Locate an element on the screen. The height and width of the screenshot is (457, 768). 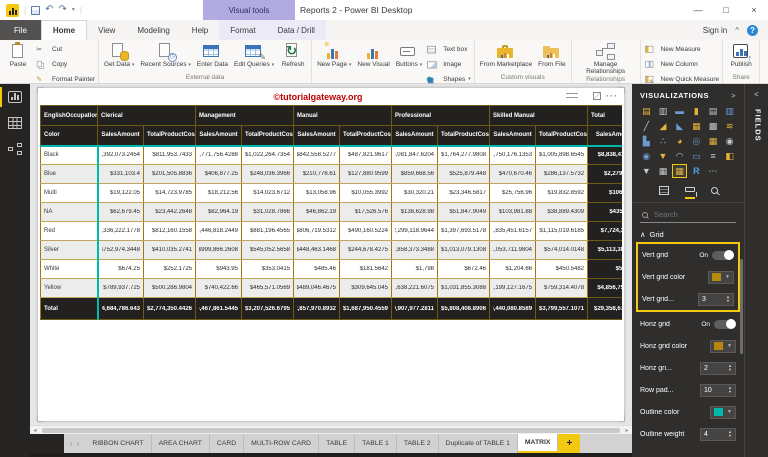
matrix-cell: $2,279,096.3 is located at coordinates (604, 174).